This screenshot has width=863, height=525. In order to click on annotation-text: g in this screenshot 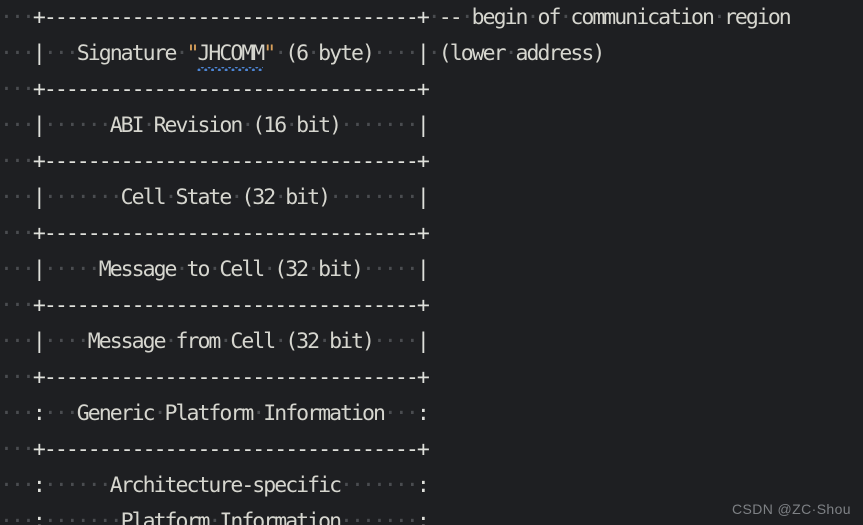, I will do `click(500, 17)`.